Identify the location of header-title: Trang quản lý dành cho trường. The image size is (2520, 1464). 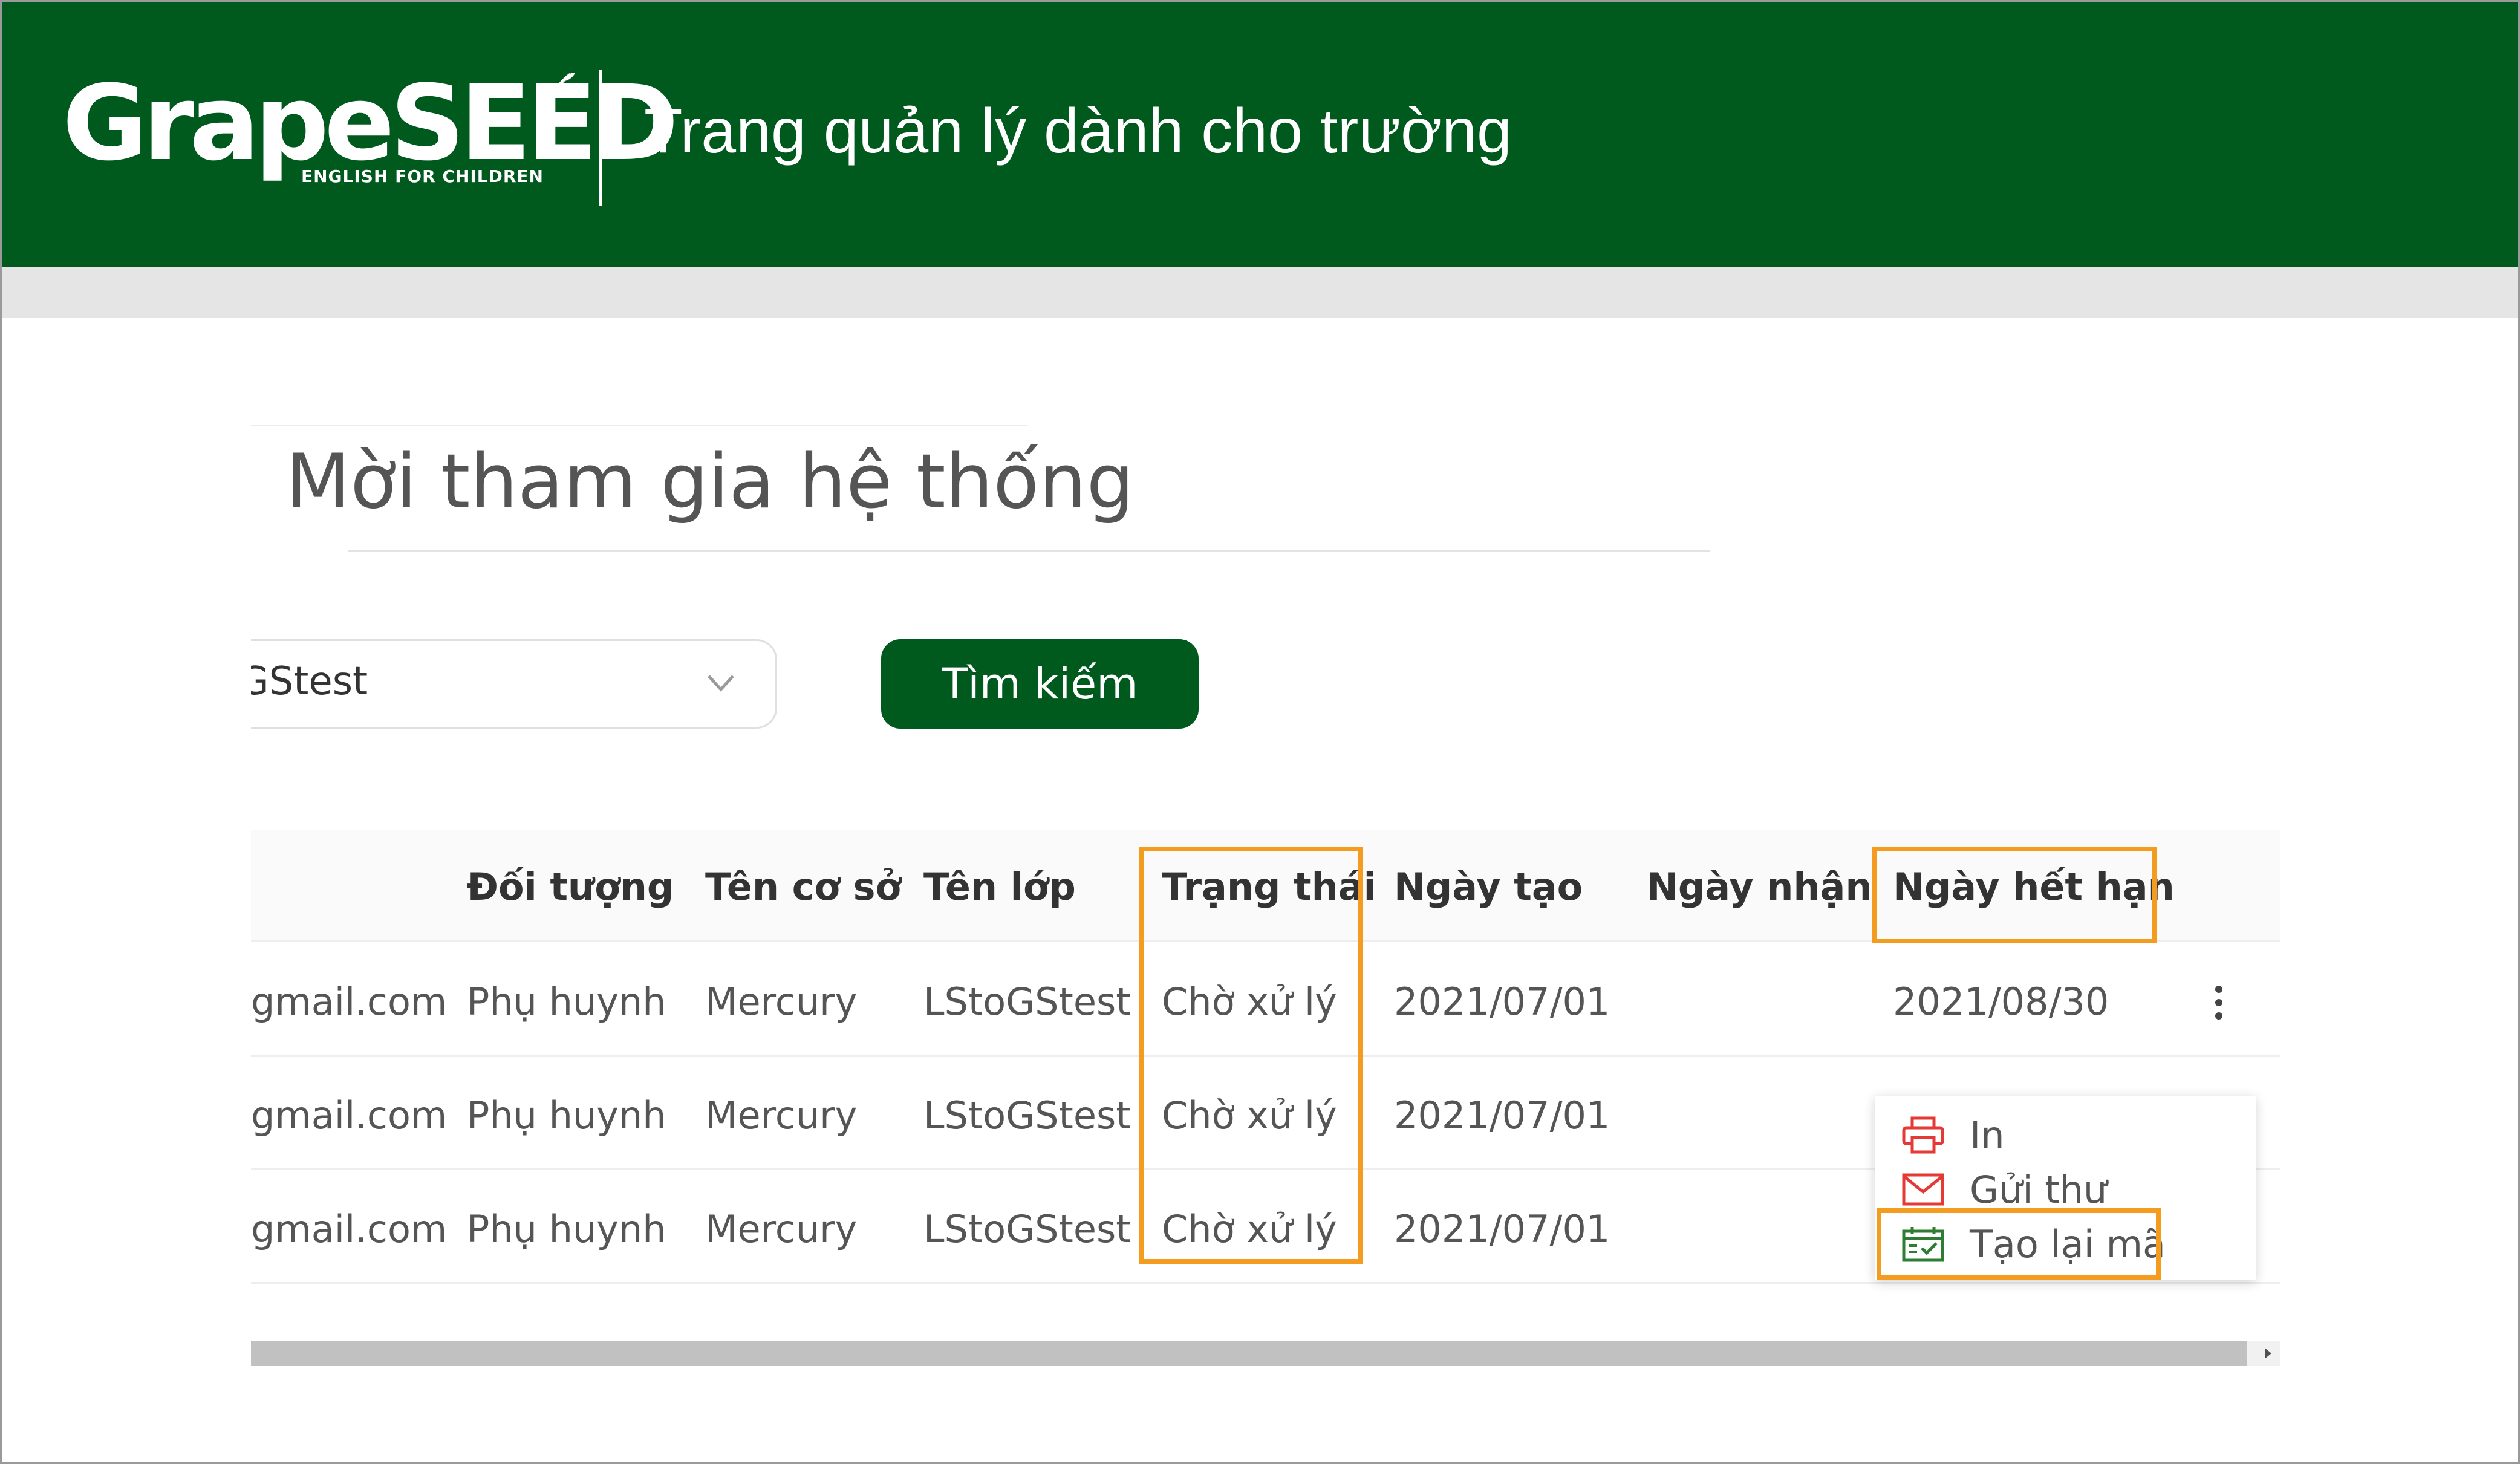
(1078, 131).